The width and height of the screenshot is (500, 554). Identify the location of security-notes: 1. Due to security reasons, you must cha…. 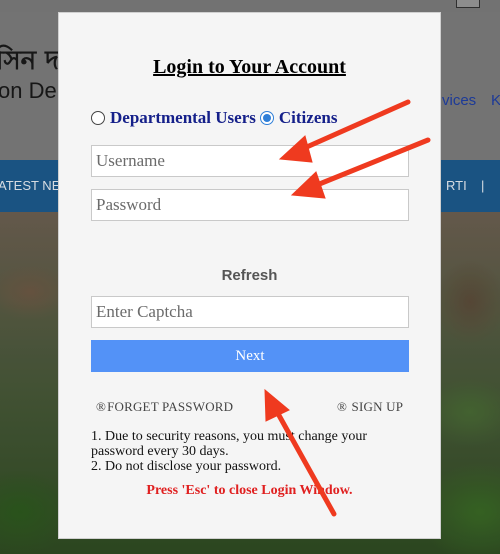
(256, 451).